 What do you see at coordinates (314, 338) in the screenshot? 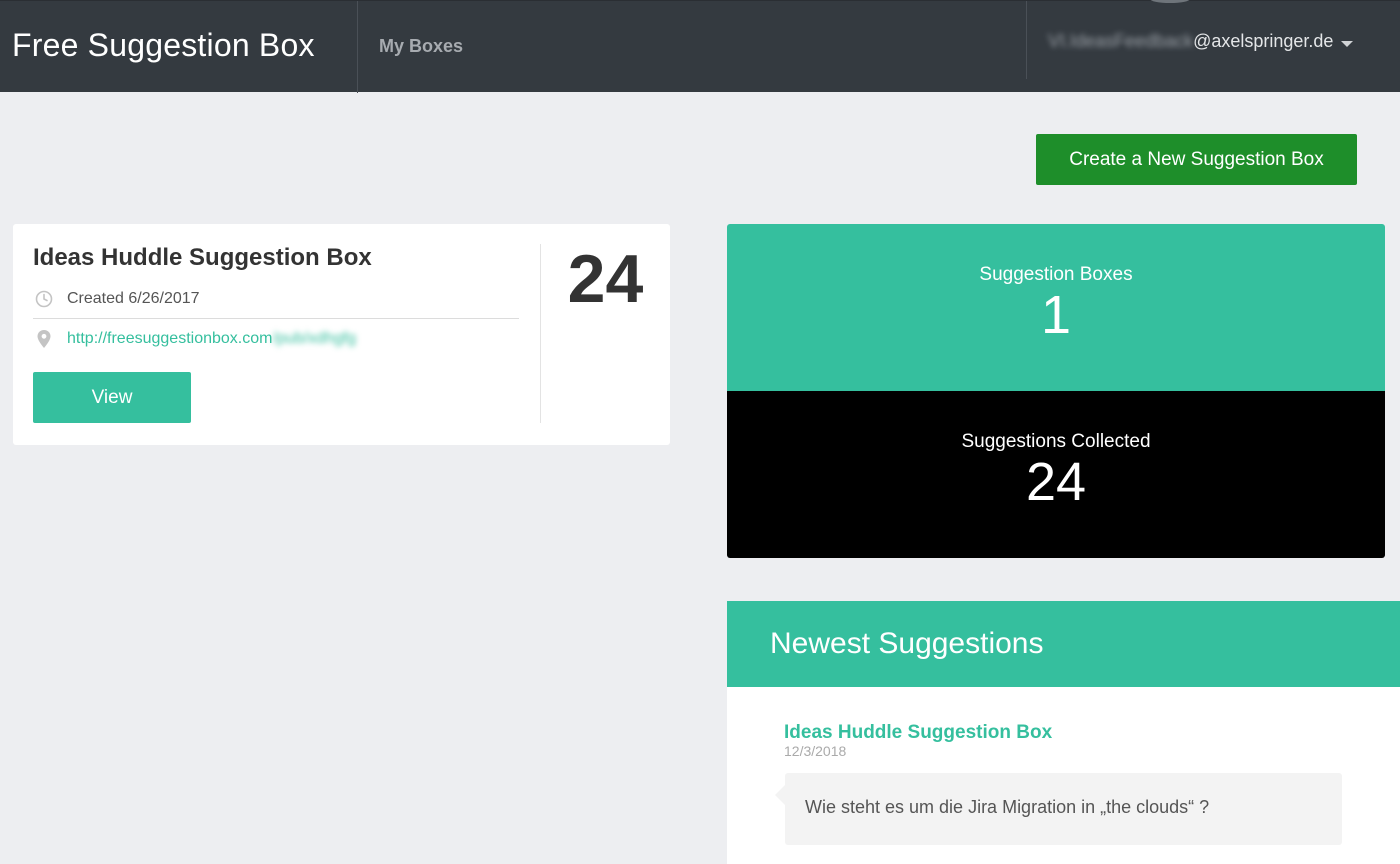
I see `box-link-redacted: /pub/xdhgfg` at bounding box center [314, 338].